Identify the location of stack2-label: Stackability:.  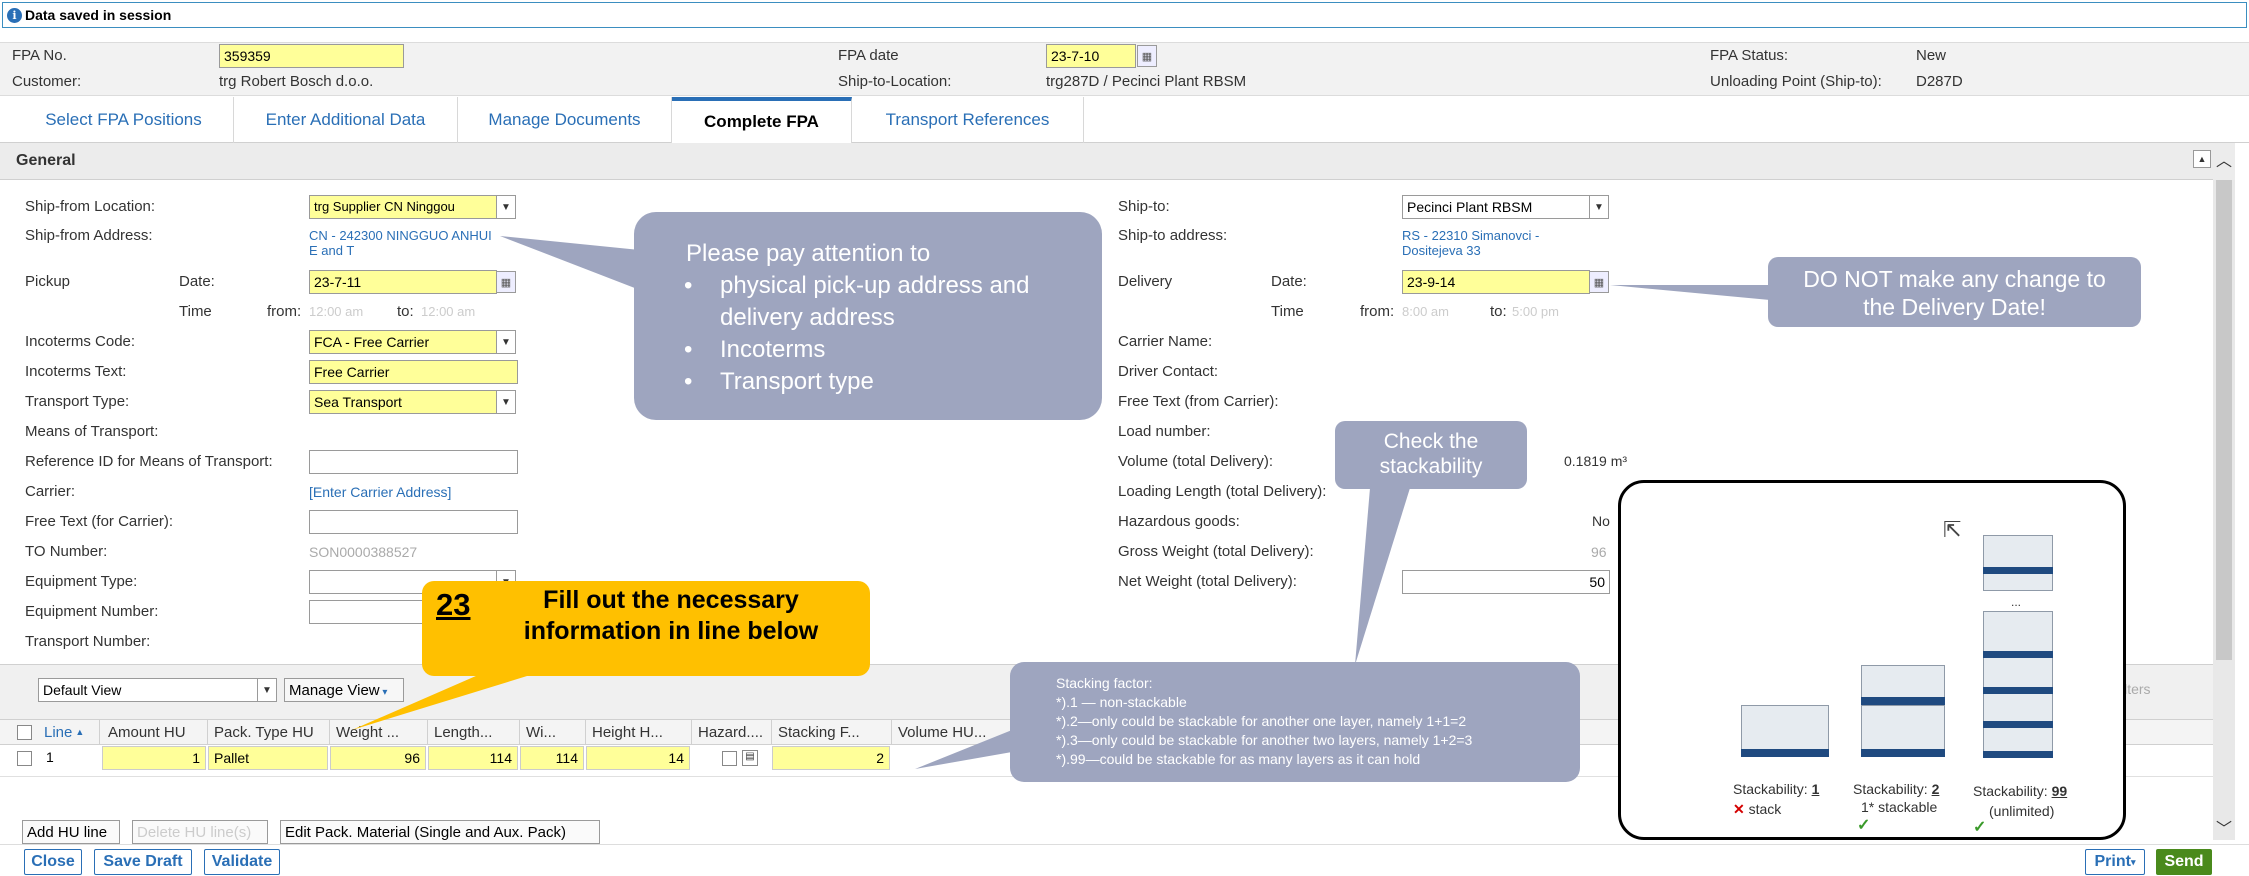
(1890, 789).